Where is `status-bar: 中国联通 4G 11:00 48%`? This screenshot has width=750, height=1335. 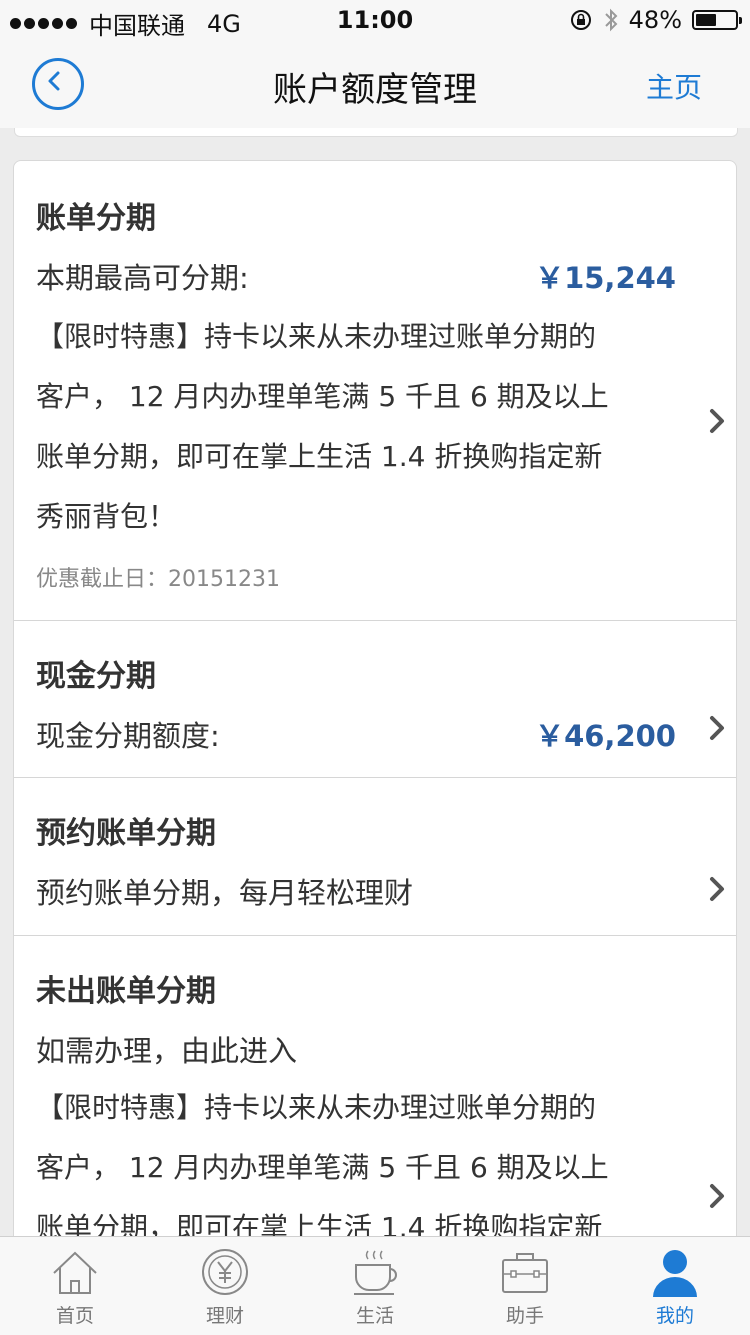
status-bar: 中国联通 4G 11:00 48% is located at coordinates (375, 20).